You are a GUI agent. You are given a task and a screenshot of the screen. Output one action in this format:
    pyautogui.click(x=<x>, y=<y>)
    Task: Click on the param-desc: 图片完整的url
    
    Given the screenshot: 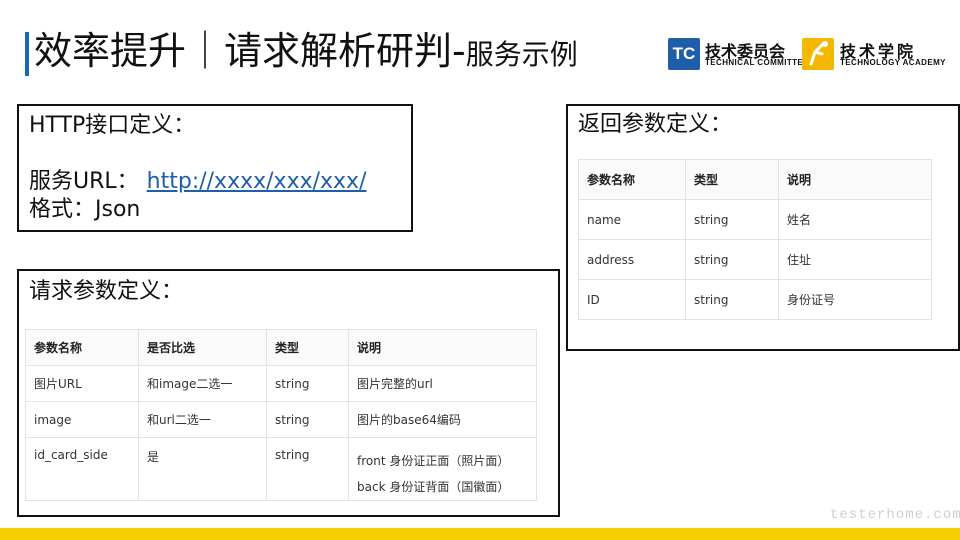 What is the action you would take?
    pyautogui.click(x=442, y=383)
    